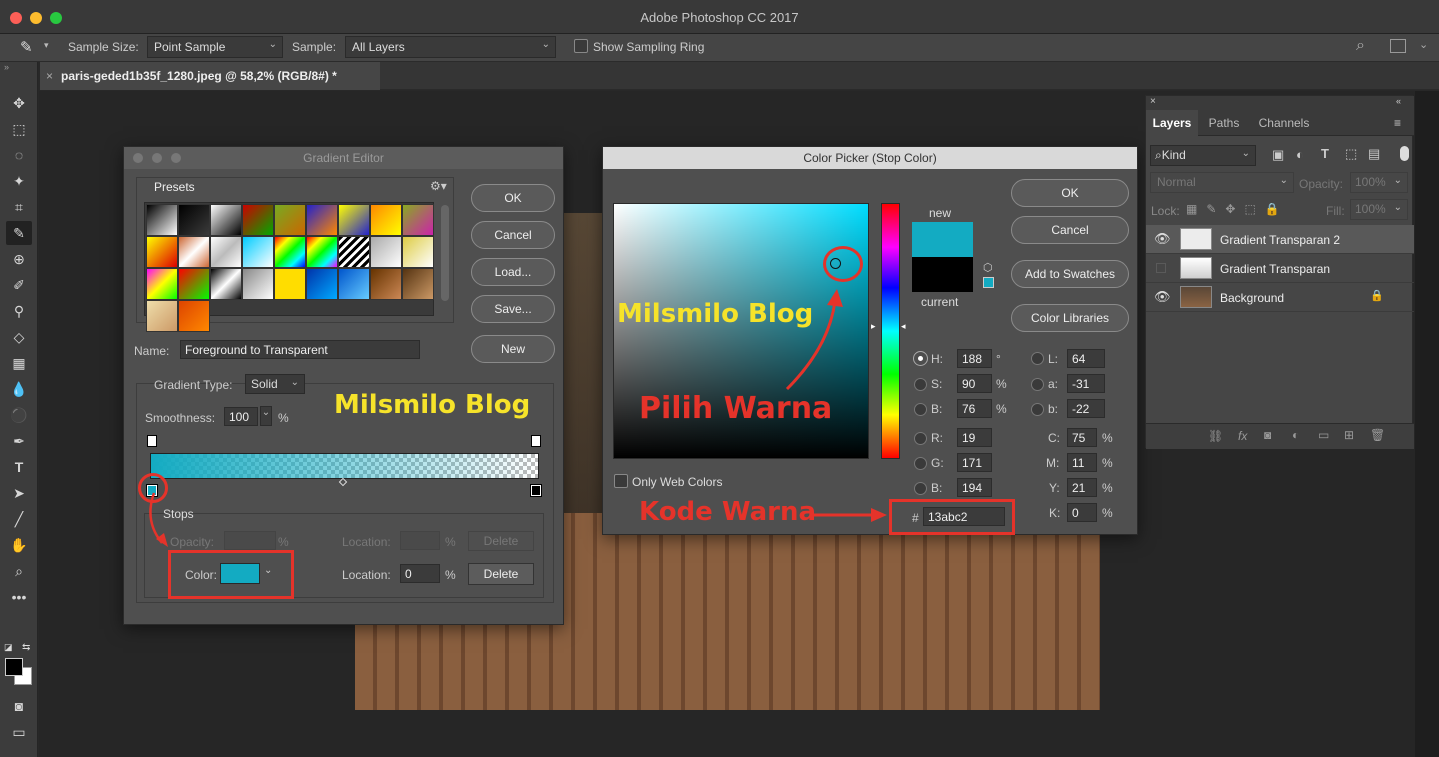 The image size is (1439, 757). What do you see at coordinates (974, 437) in the screenshot?
I see `red-input: 19` at bounding box center [974, 437].